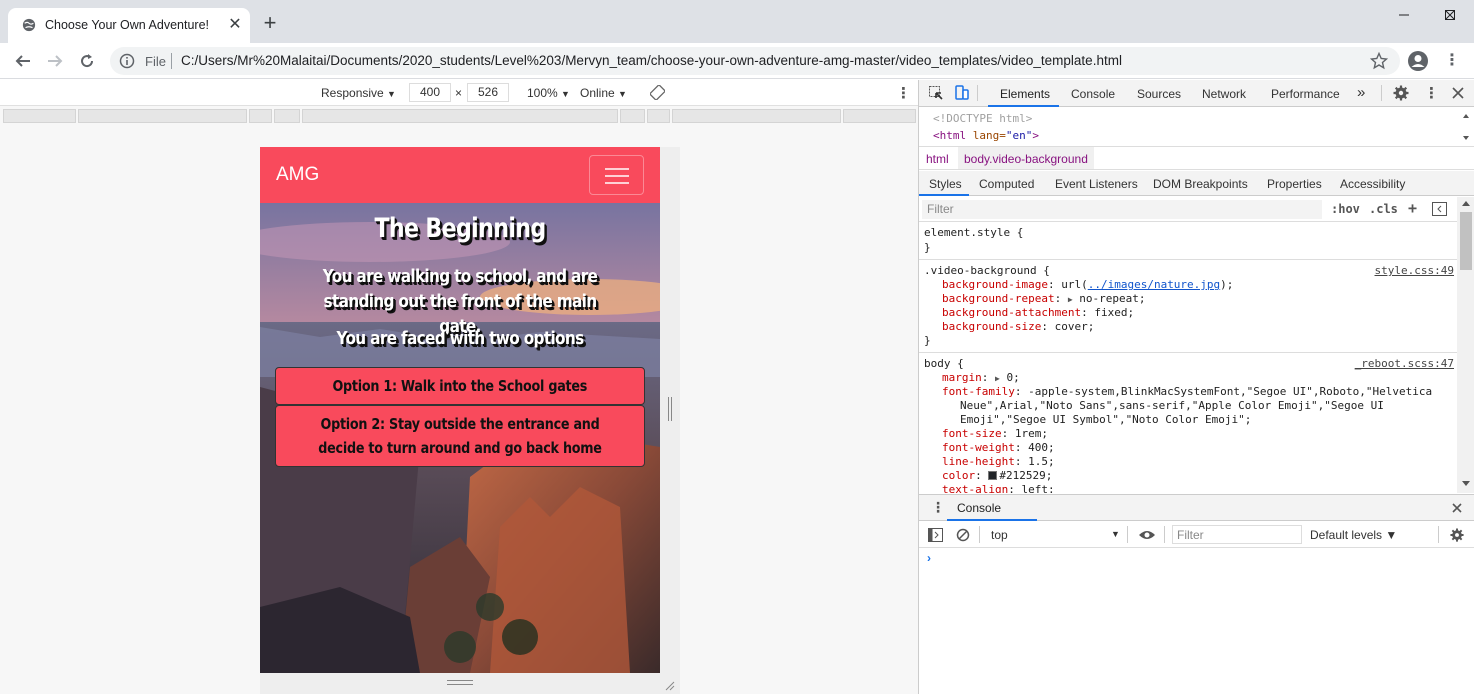 The image size is (1474, 694). I want to click on breadcrumb-body: body.video-background, so click(1026, 158).